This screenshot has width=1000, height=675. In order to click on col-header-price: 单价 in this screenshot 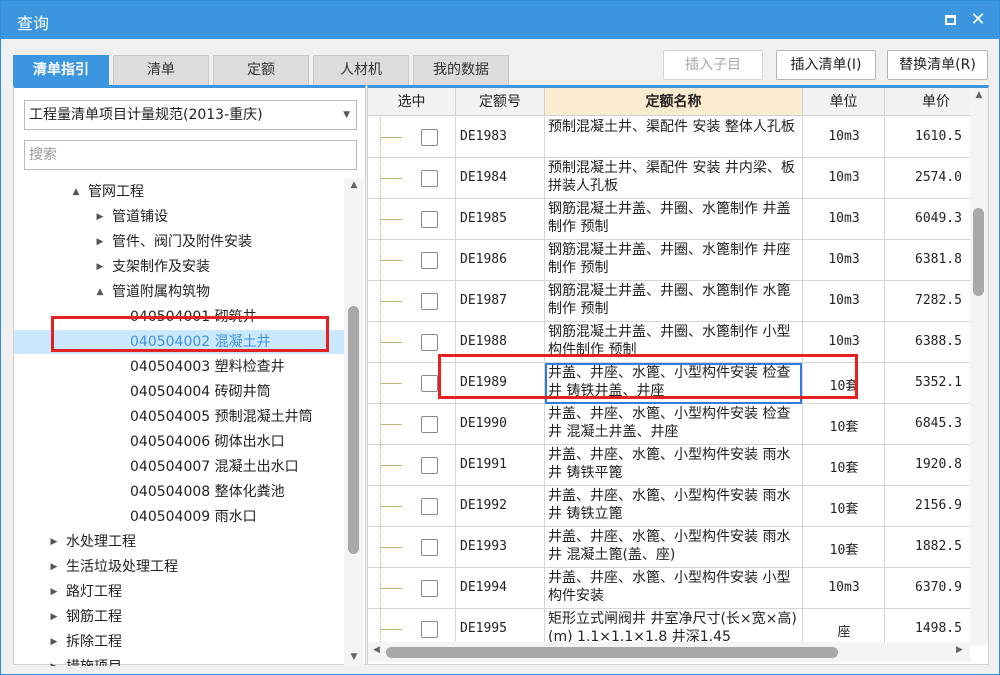, I will do `click(927, 102)`.